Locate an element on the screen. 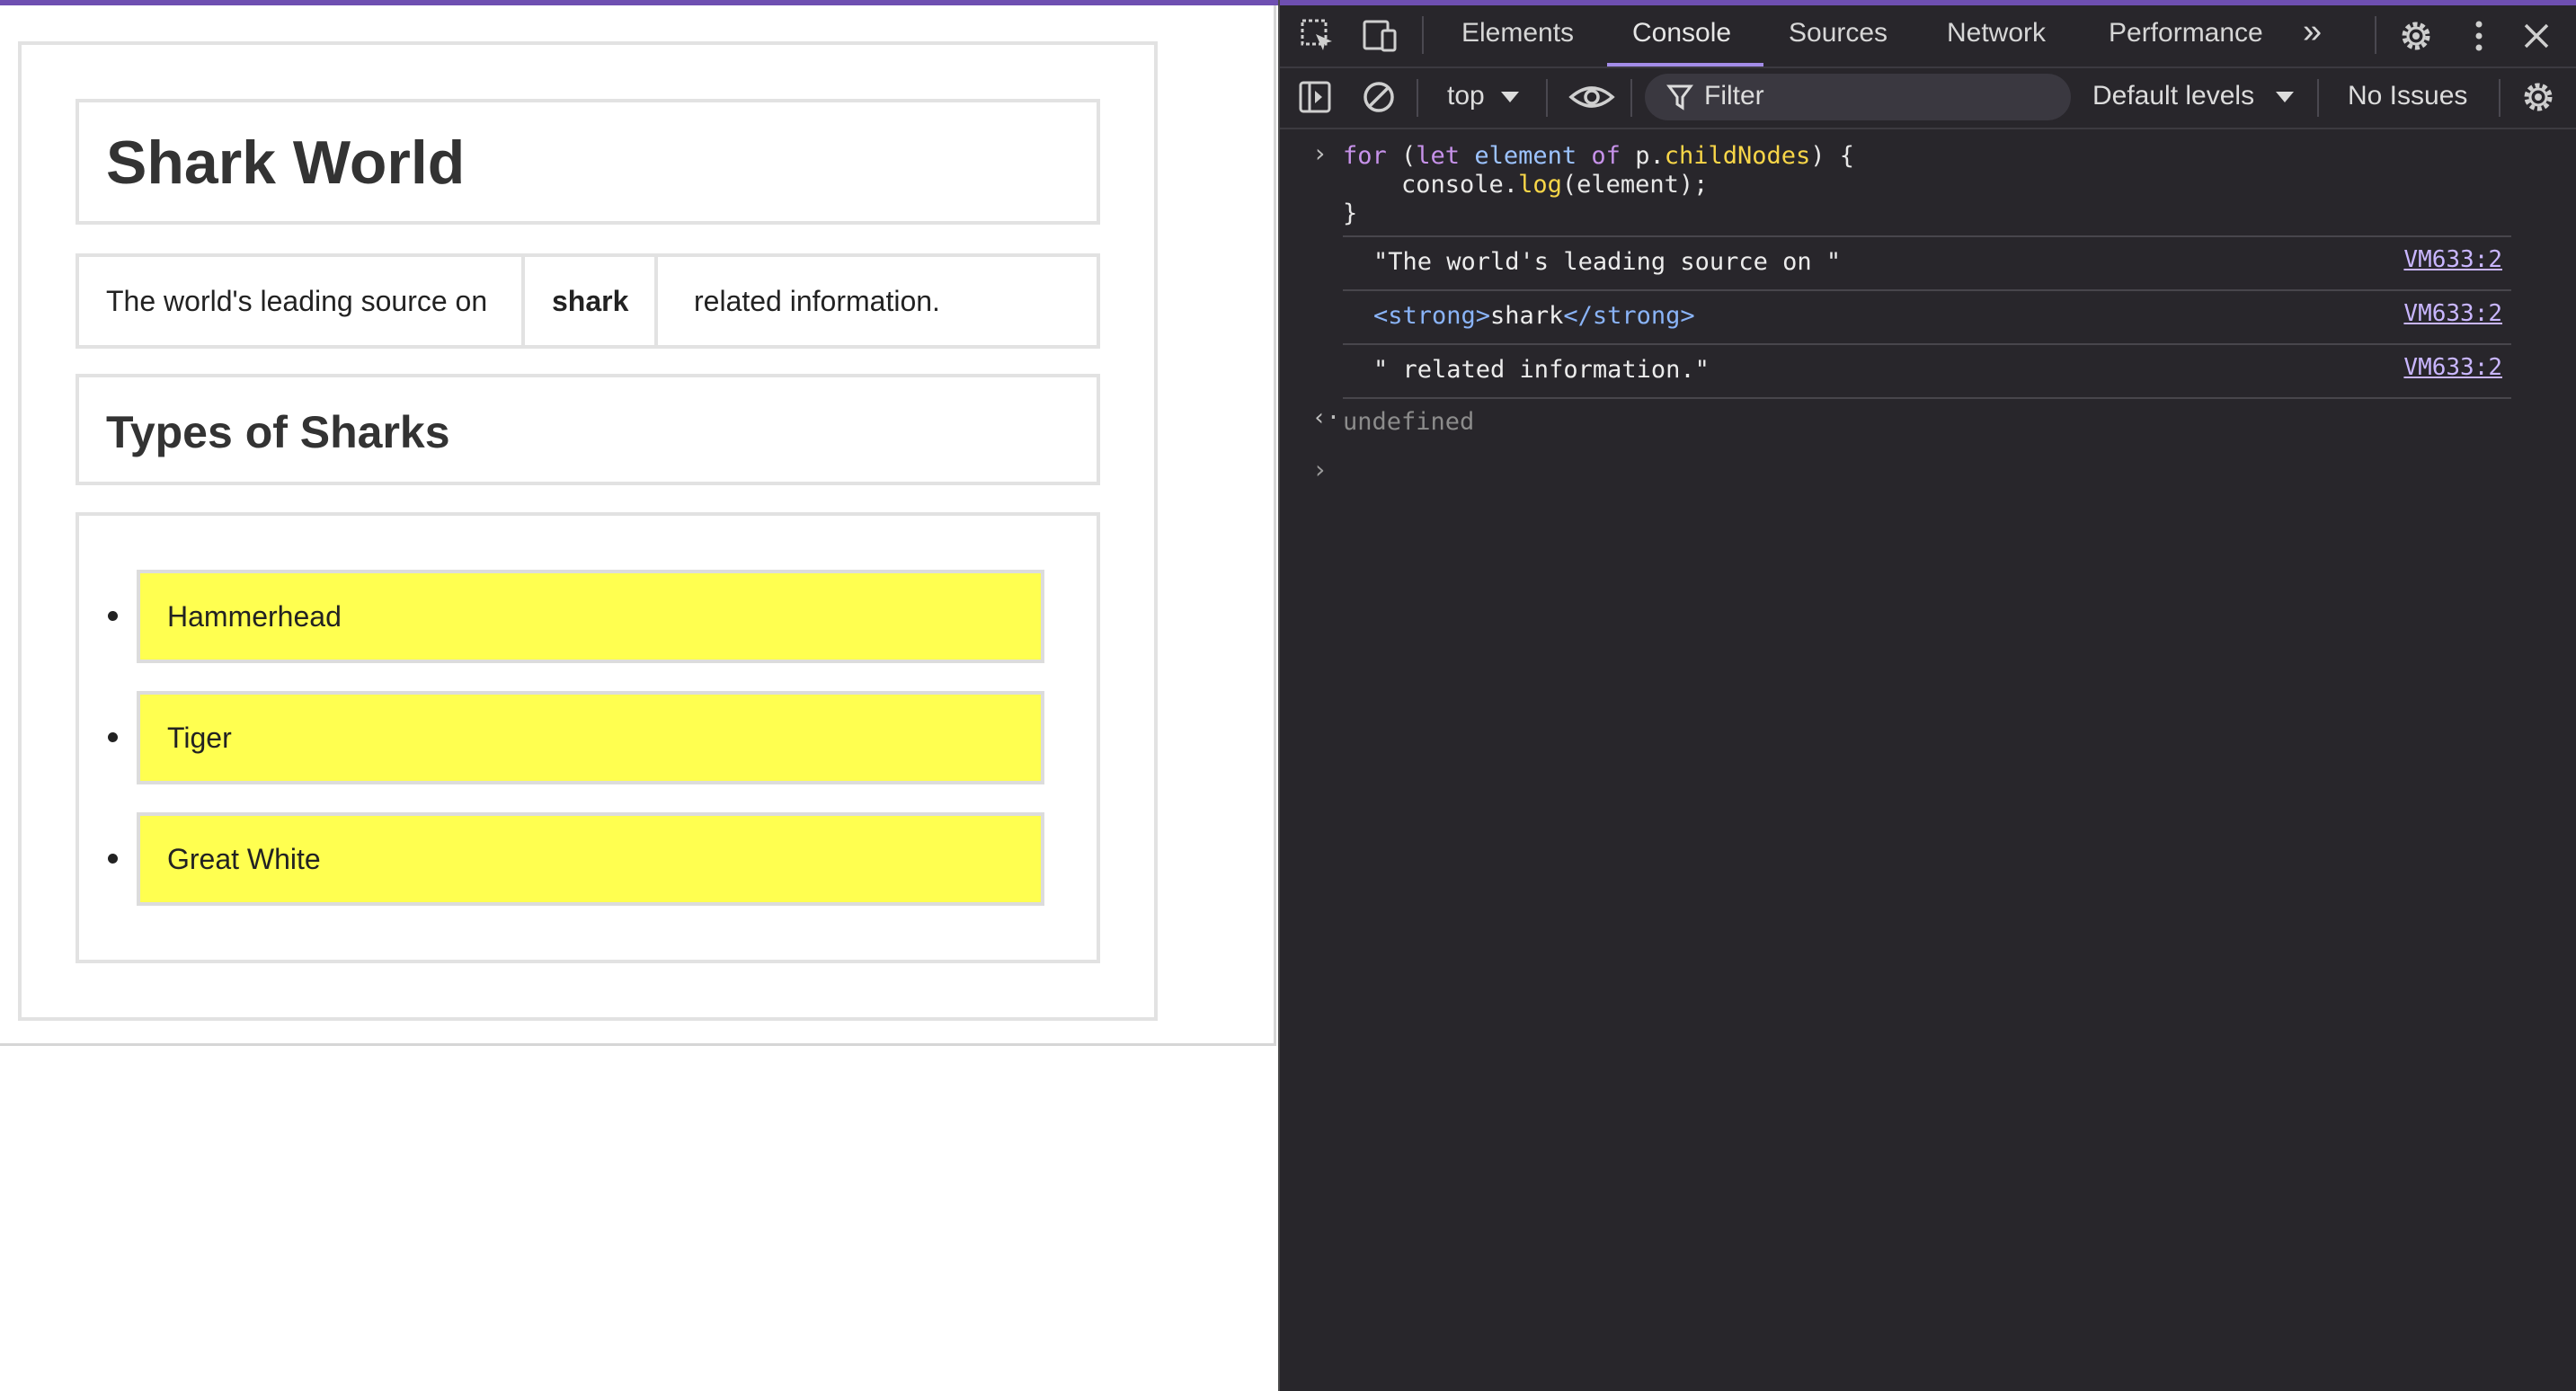 This screenshot has width=2576, height=1391. live-expression-eye-icon is located at coordinates (1592, 97).